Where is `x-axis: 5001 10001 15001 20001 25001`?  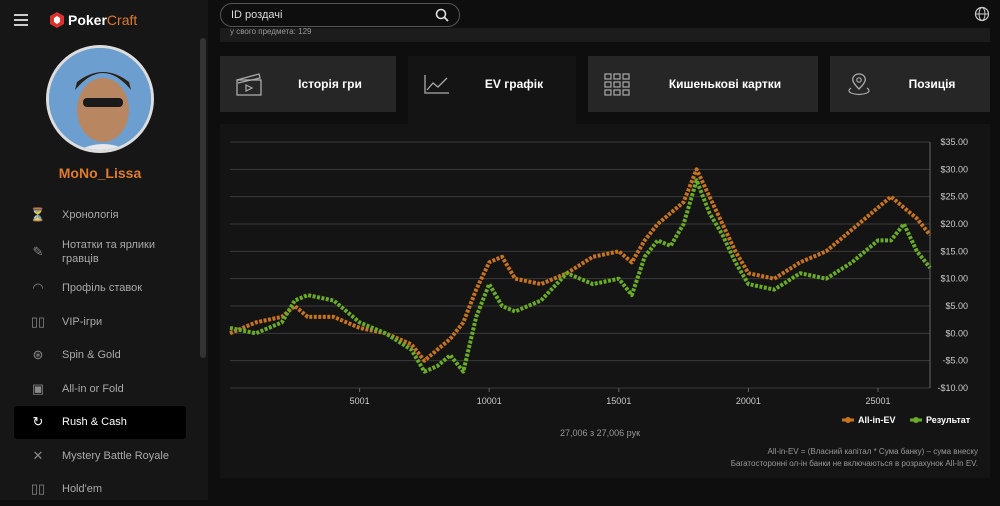
x-axis: 5001 10001 15001 20001 25001 is located at coordinates (620, 397).